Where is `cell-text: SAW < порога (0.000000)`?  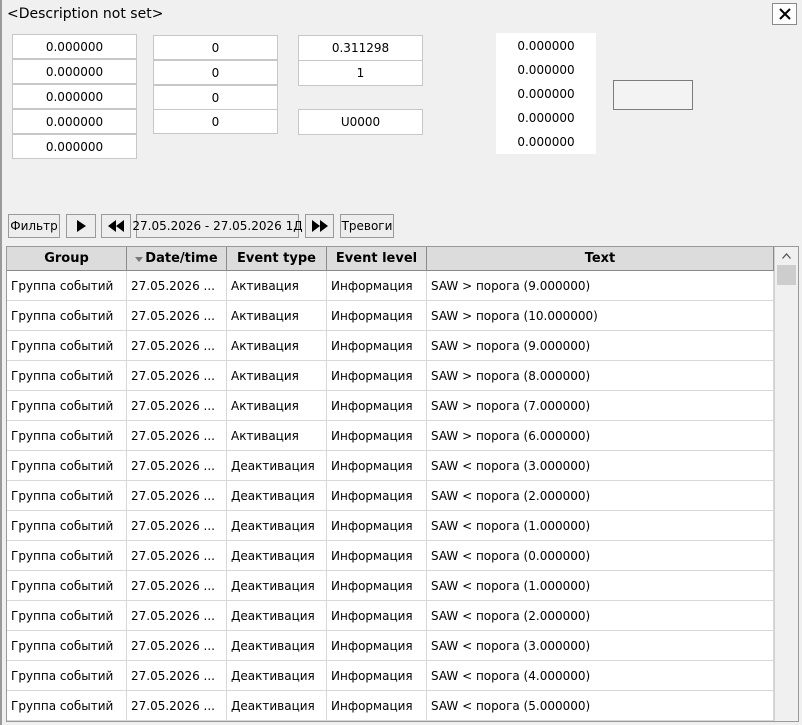 cell-text: SAW < порога (0.000000) is located at coordinates (600, 556).